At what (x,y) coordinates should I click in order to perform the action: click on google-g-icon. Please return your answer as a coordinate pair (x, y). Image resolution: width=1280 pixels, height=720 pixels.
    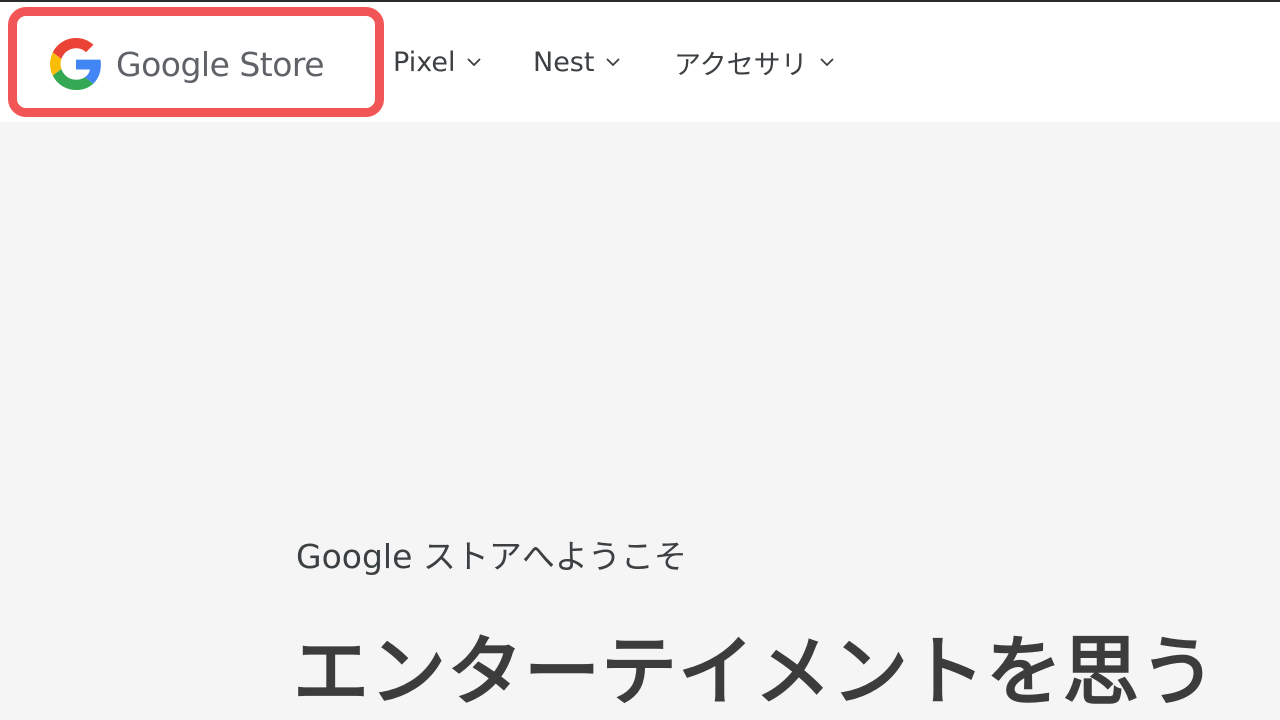
    Looking at the image, I should click on (75, 64).